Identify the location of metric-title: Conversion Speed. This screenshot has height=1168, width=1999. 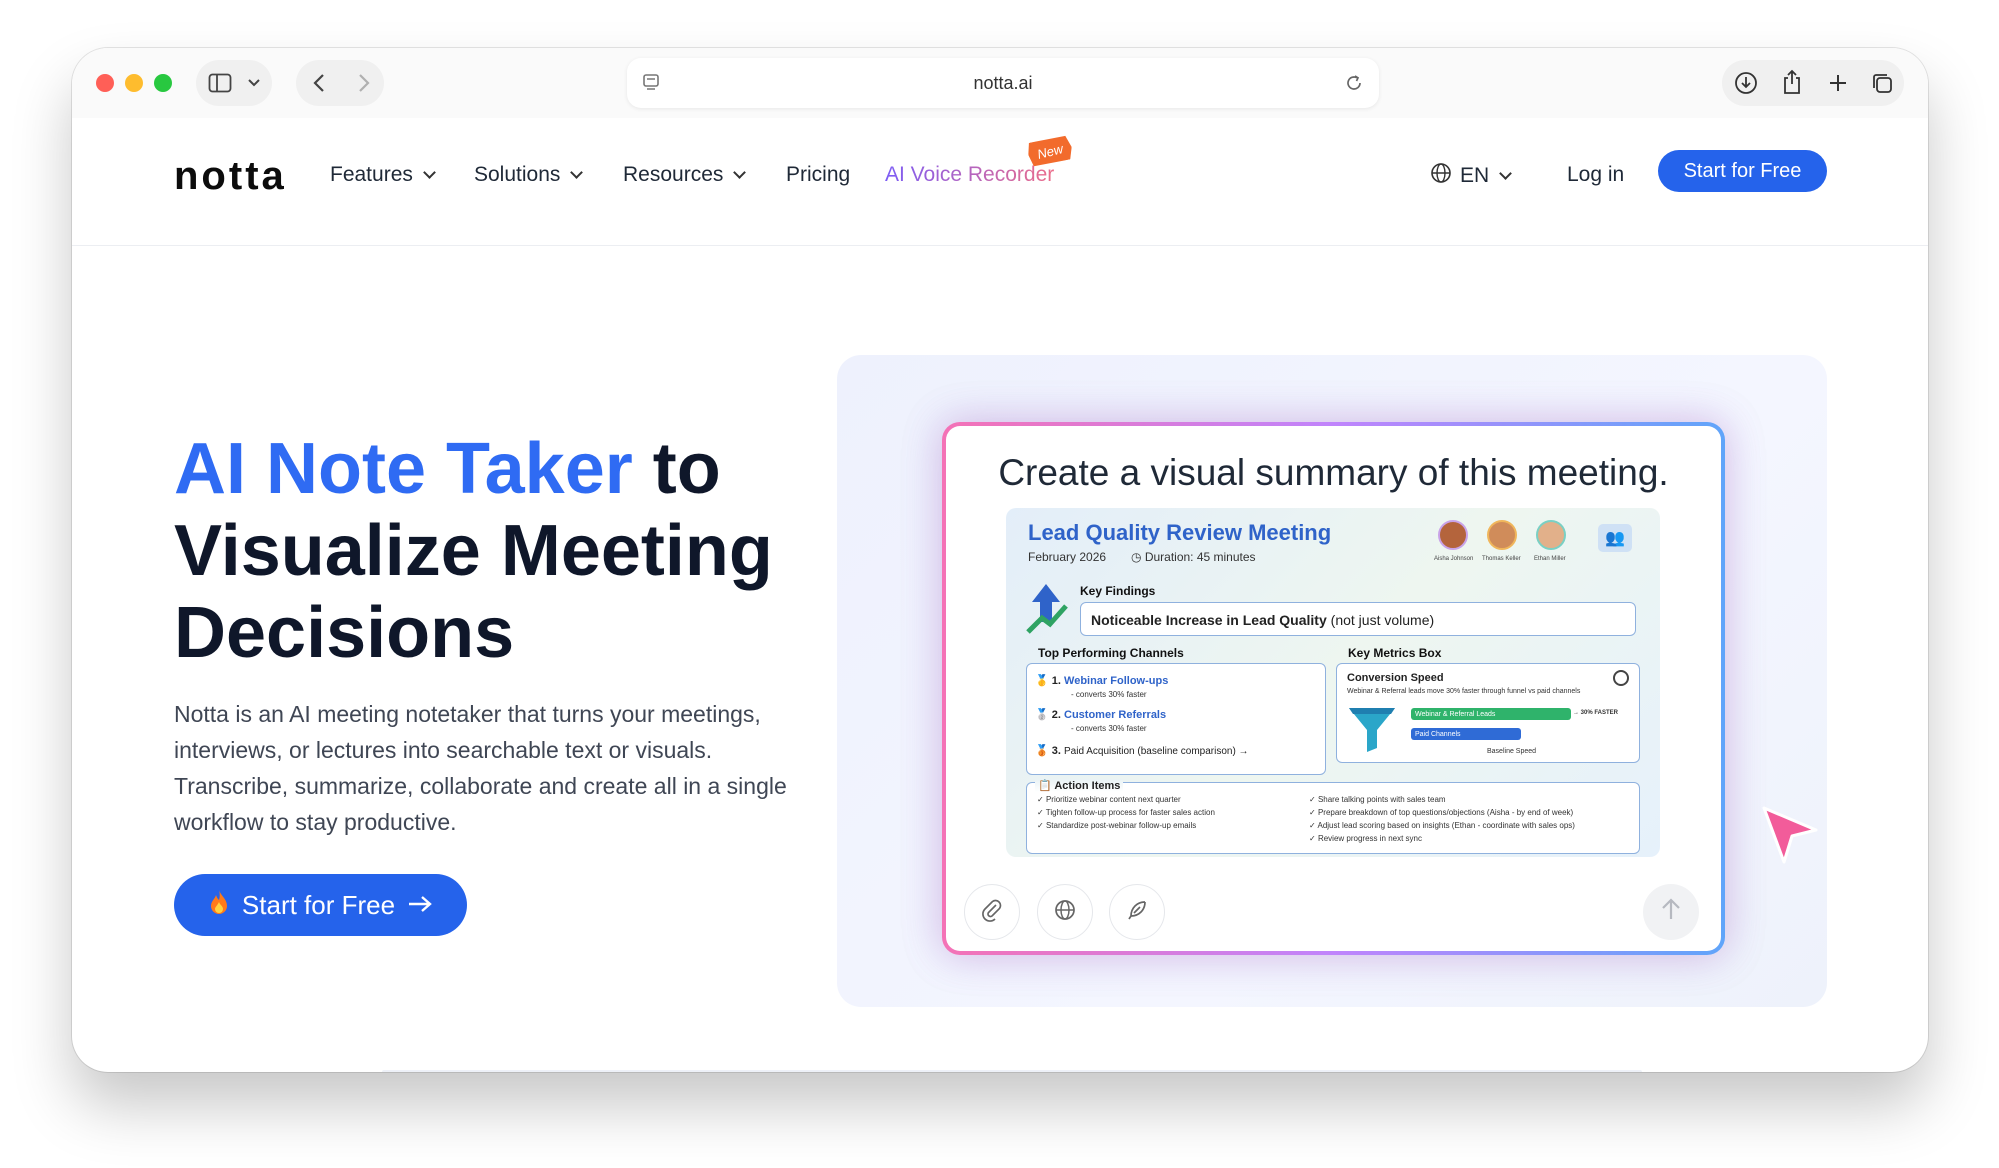
(1395, 678).